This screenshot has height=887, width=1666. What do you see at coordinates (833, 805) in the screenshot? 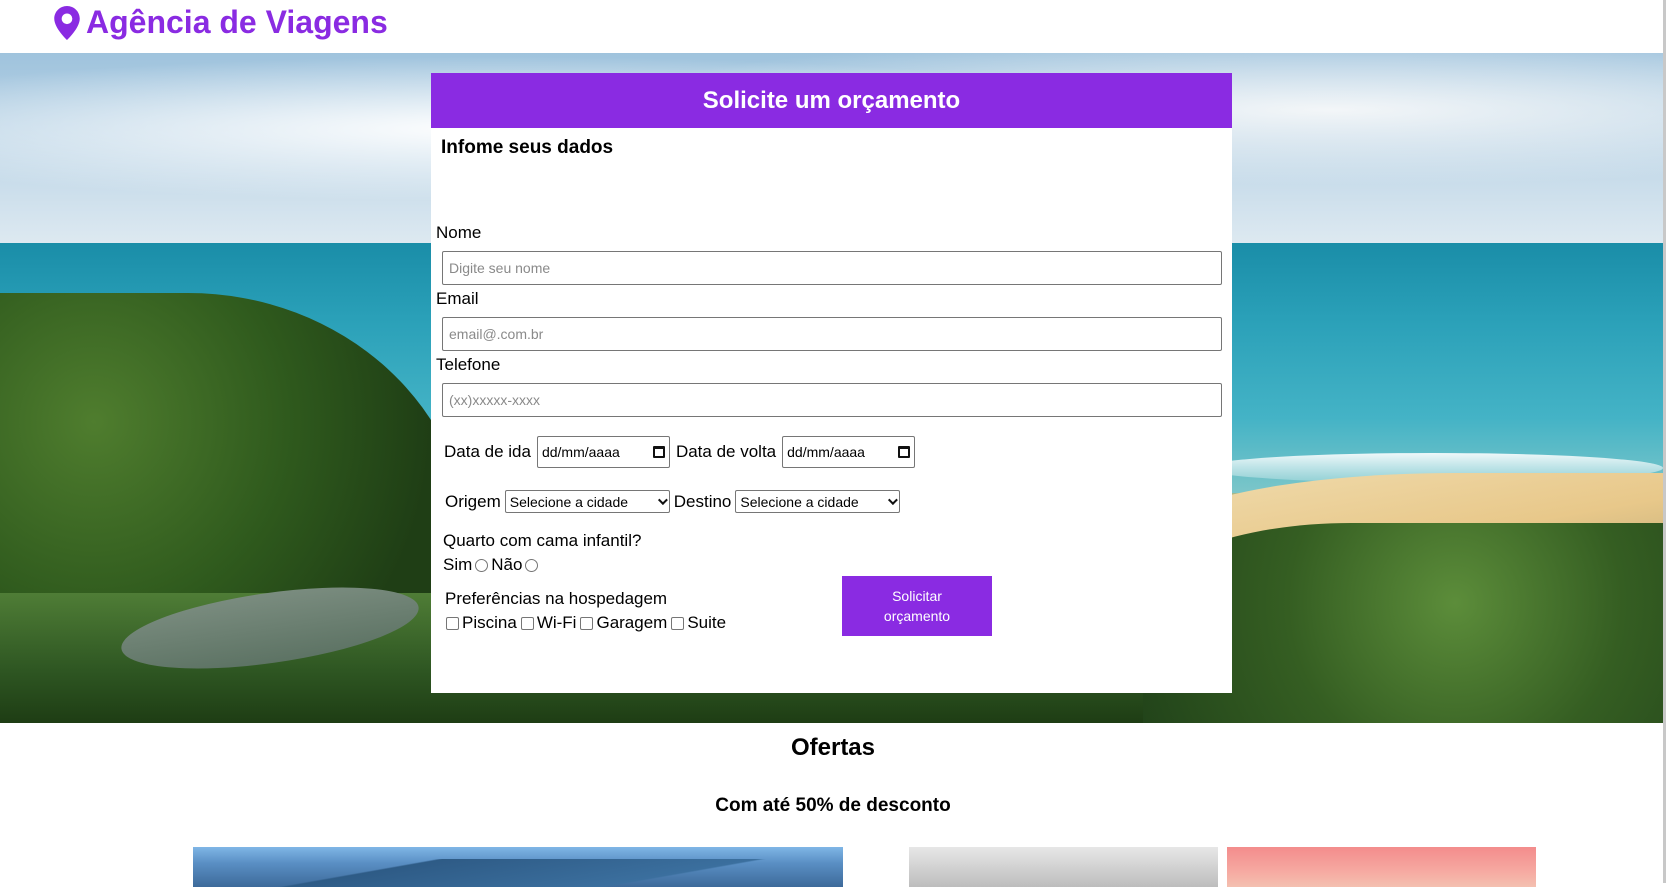
I see `offers-subtitle: Com até 50% de desconto` at bounding box center [833, 805].